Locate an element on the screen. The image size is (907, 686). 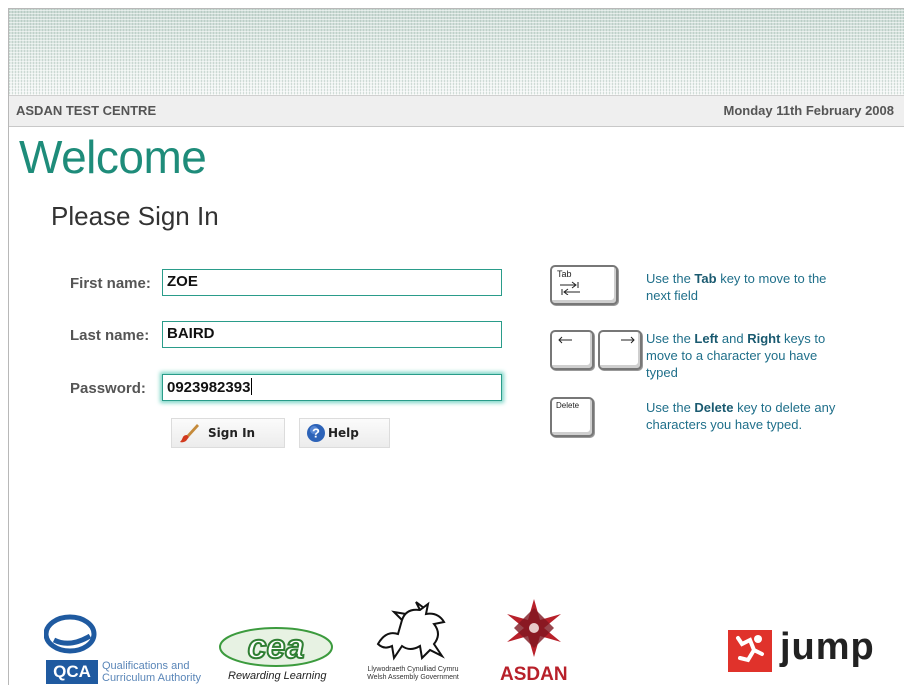
first-name-field: ZOE is located at coordinates (332, 282).